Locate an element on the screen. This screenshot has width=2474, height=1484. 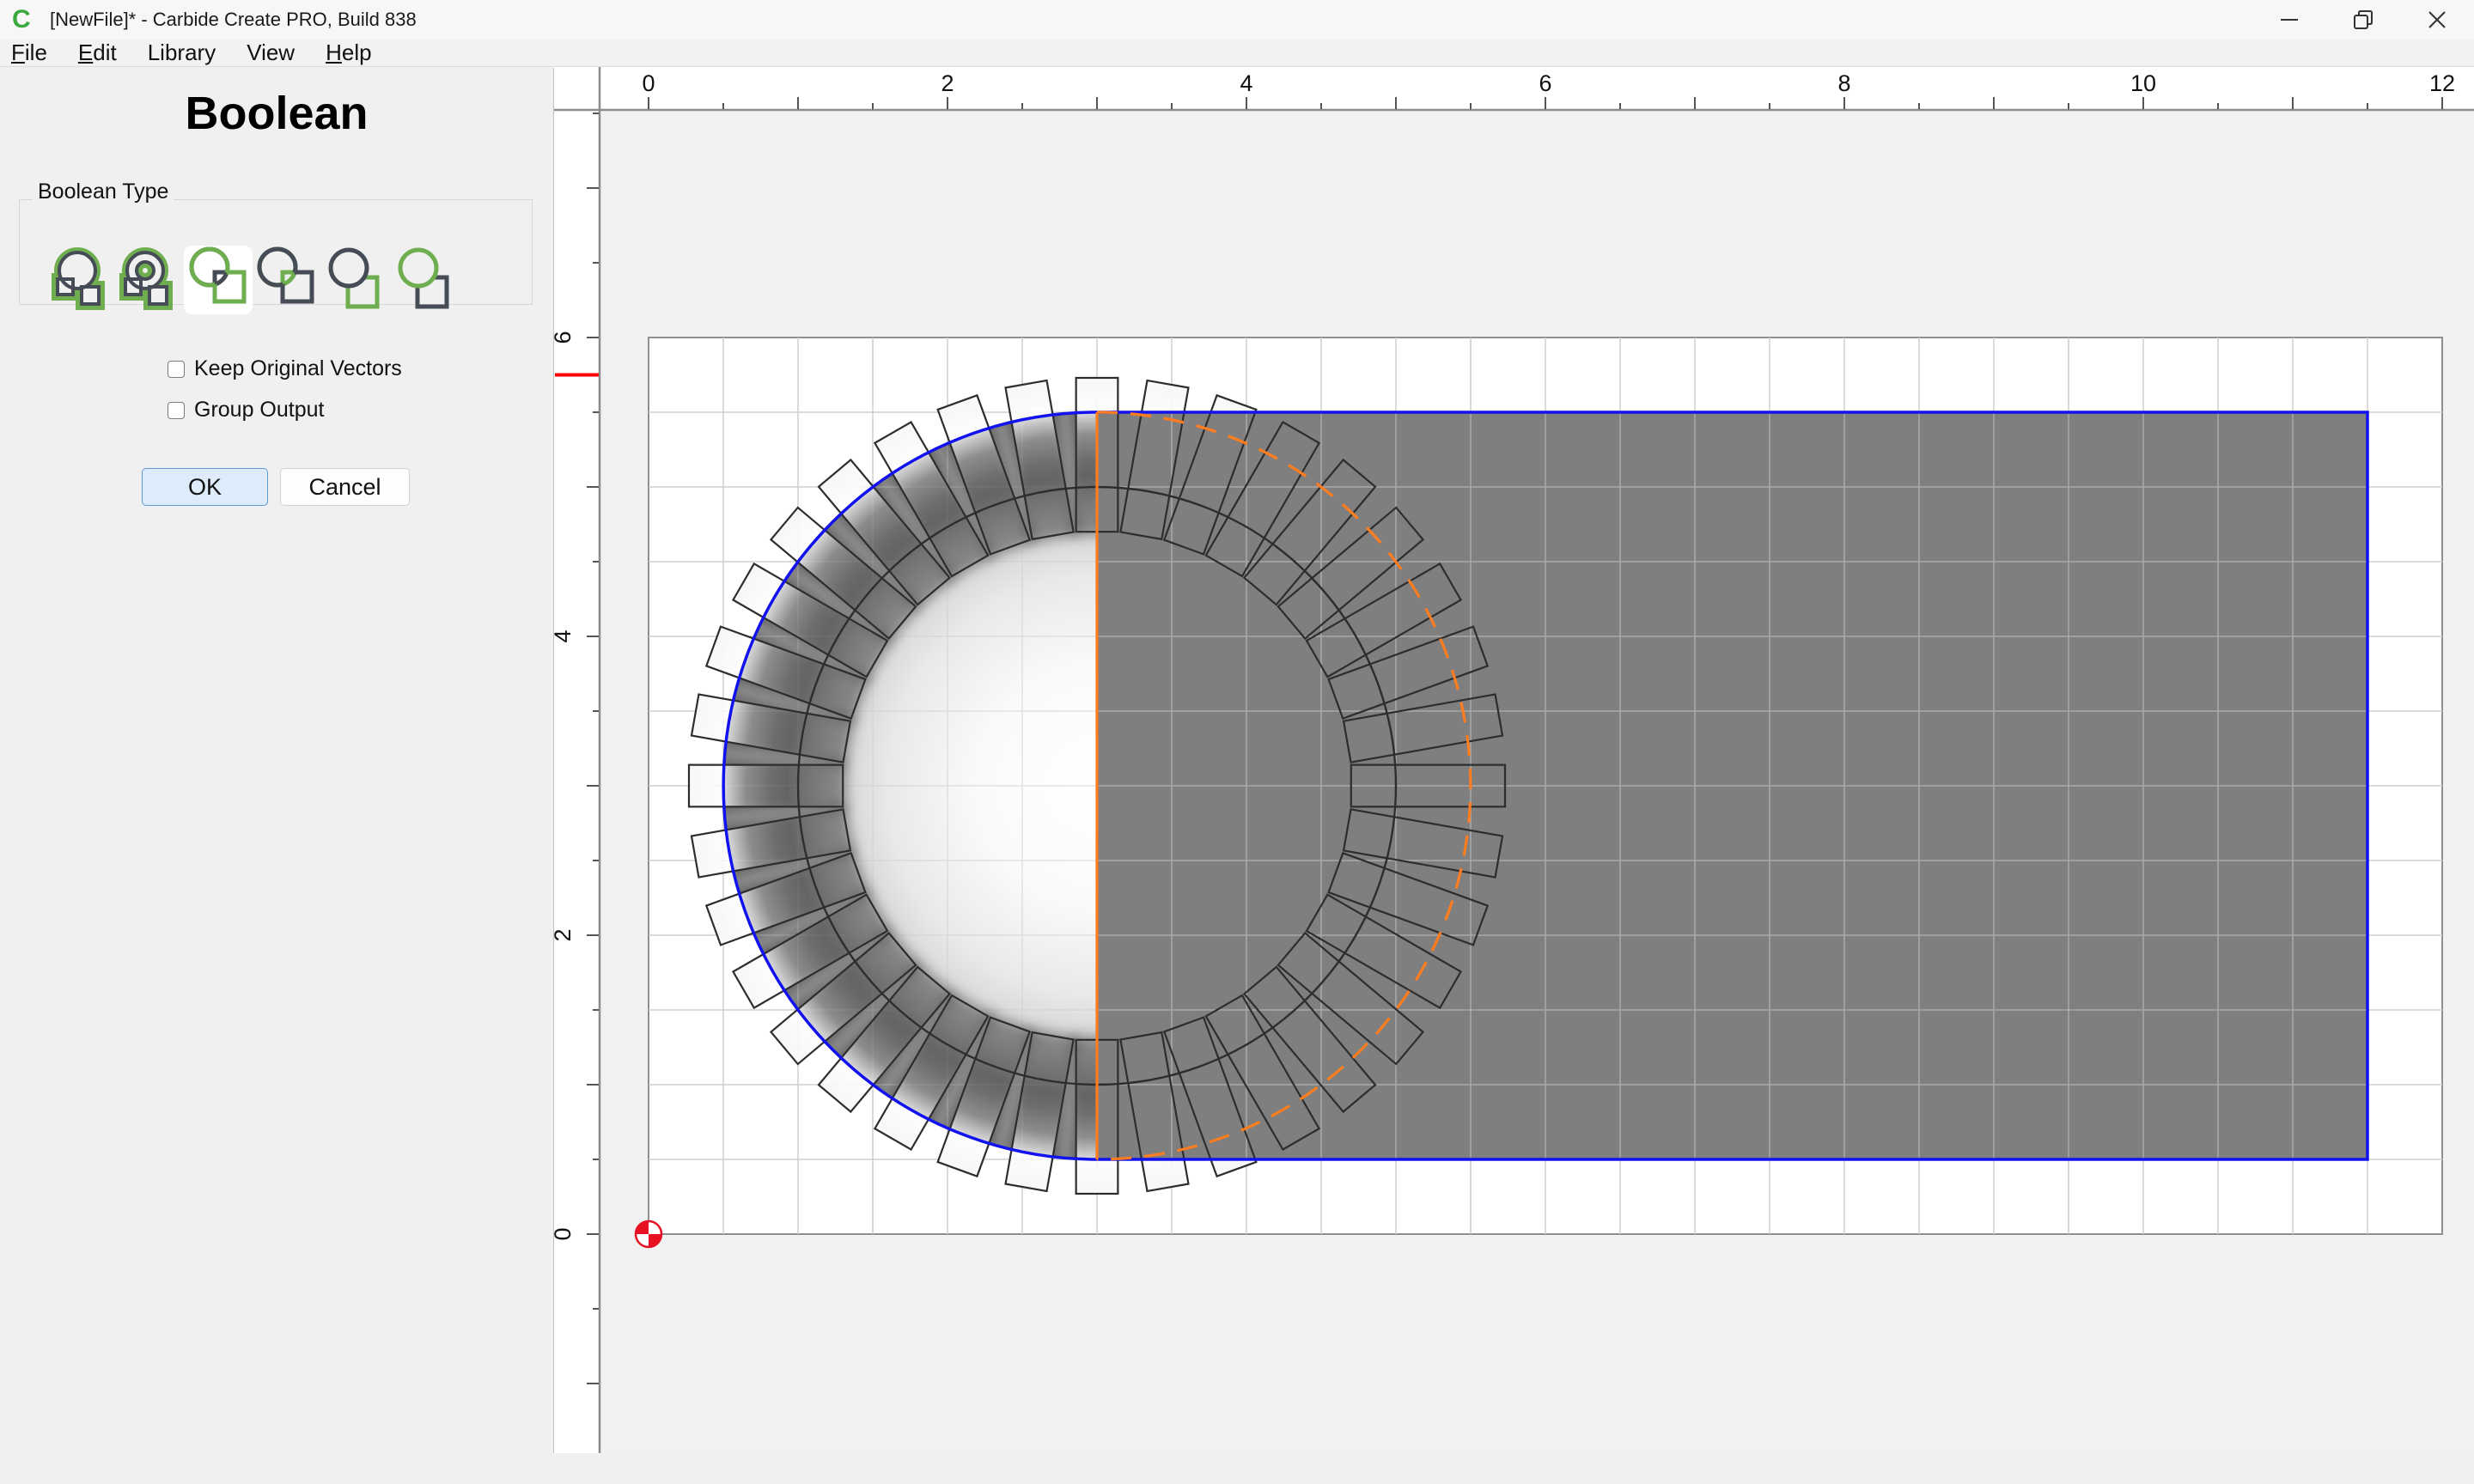
close-icon is located at coordinates (2437, 19).